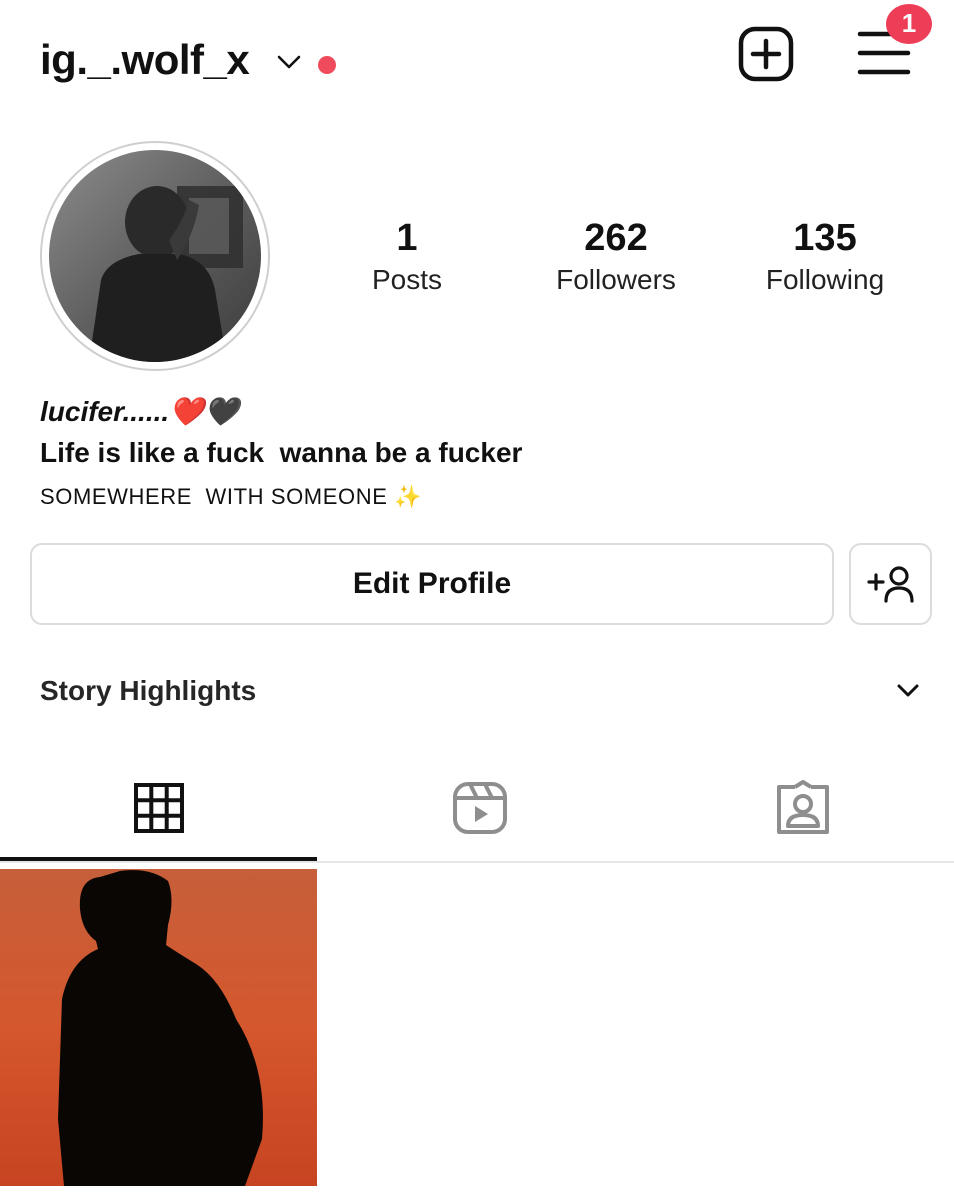 The height and width of the screenshot is (1200, 954). Describe the element at coordinates (407, 279) in the screenshot. I see `stat-label: Posts` at that location.